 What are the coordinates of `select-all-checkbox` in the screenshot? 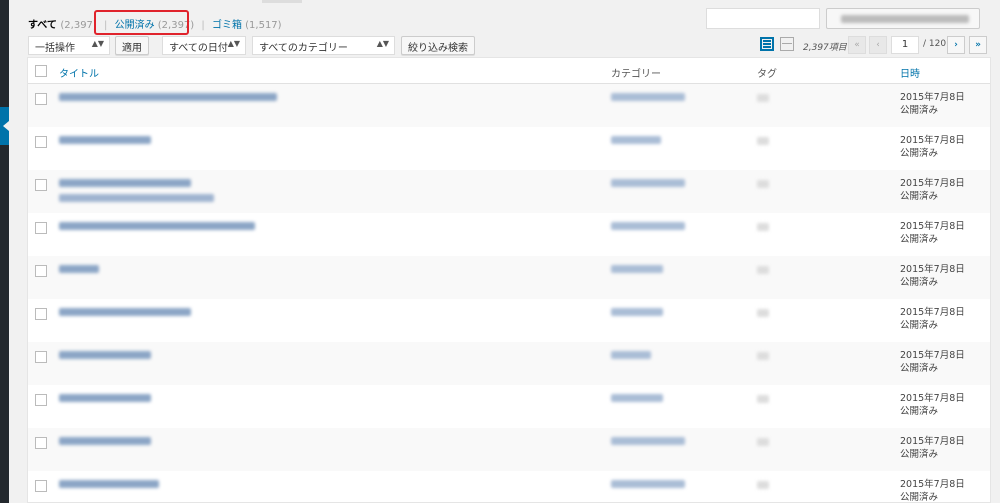 It's located at (41, 71).